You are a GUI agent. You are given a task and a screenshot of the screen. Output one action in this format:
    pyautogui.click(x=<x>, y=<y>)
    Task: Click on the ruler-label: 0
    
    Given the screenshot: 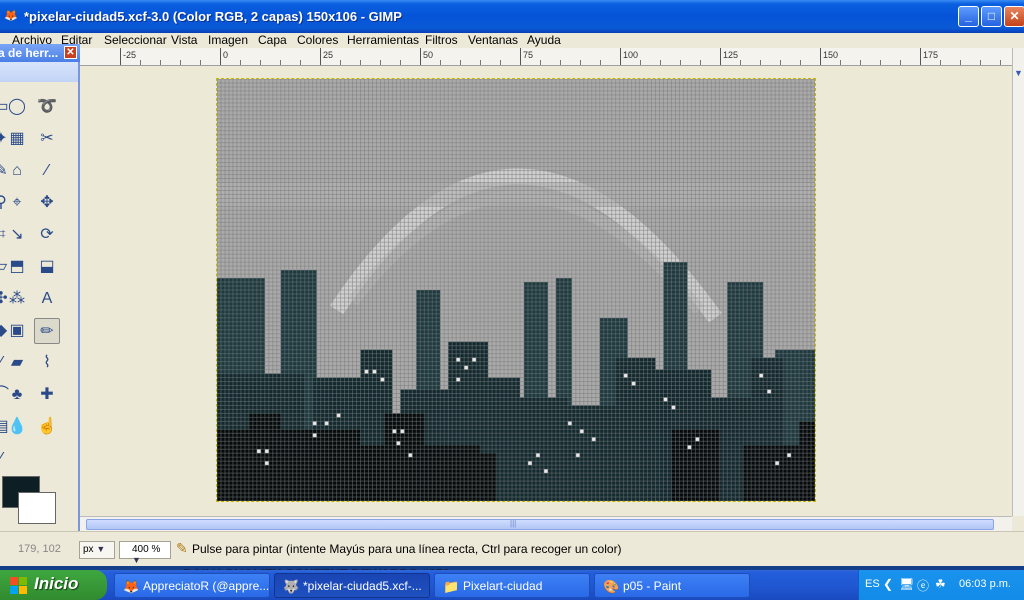 What is the action you would take?
    pyautogui.click(x=226, y=55)
    